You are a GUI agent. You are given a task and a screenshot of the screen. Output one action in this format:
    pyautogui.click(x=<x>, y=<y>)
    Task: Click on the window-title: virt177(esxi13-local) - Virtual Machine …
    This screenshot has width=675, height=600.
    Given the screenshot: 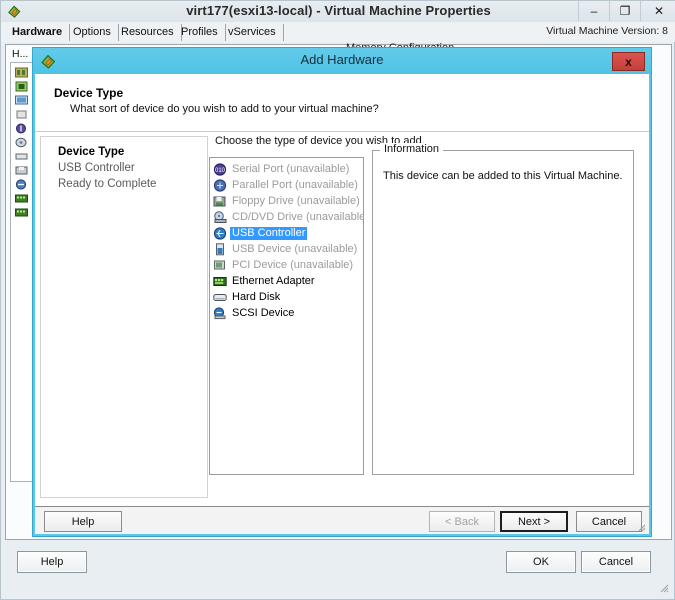 What is the action you would take?
    pyautogui.click(x=338, y=10)
    